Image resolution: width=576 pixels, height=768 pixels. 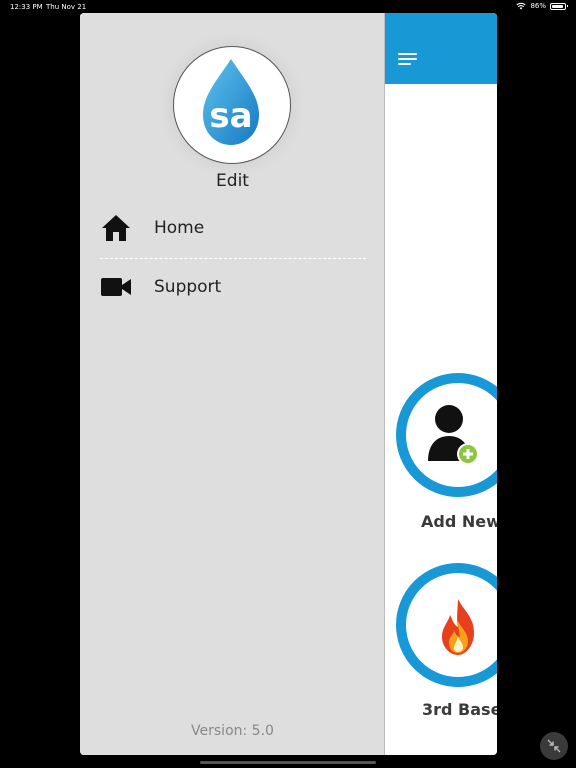 I want to click on edit-profile-link: Edit, so click(x=232, y=181).